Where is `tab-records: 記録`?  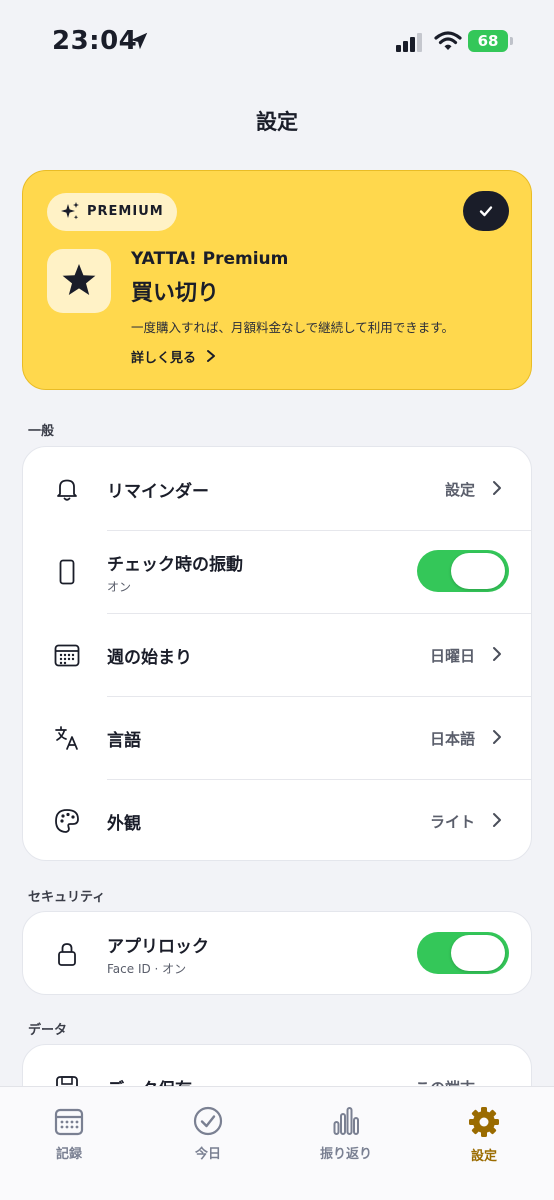 tab-records: 記録 is located at coordinates (69, 1135).